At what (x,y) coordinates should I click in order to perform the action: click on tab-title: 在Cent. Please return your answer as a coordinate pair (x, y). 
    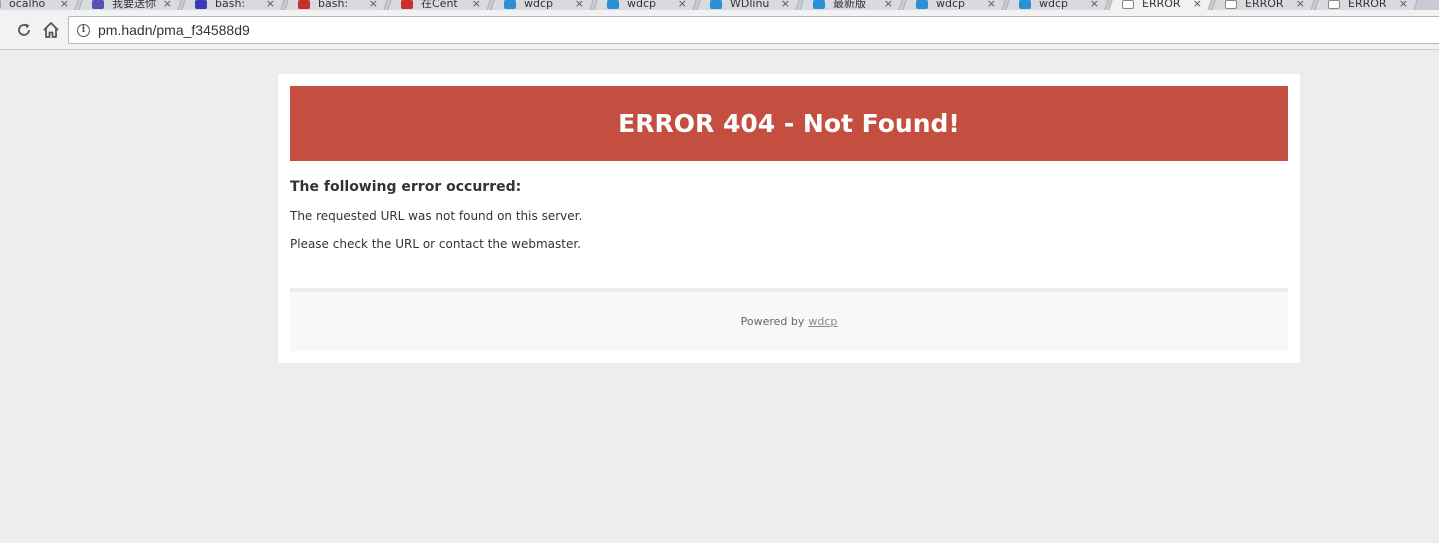
    Looking at the image, I should click on (439, 4).